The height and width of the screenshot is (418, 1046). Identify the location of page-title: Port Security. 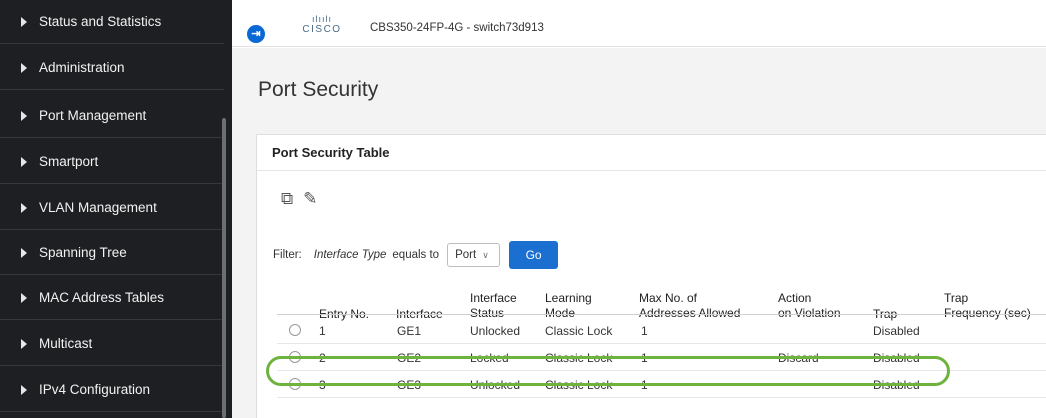
(318, 89).